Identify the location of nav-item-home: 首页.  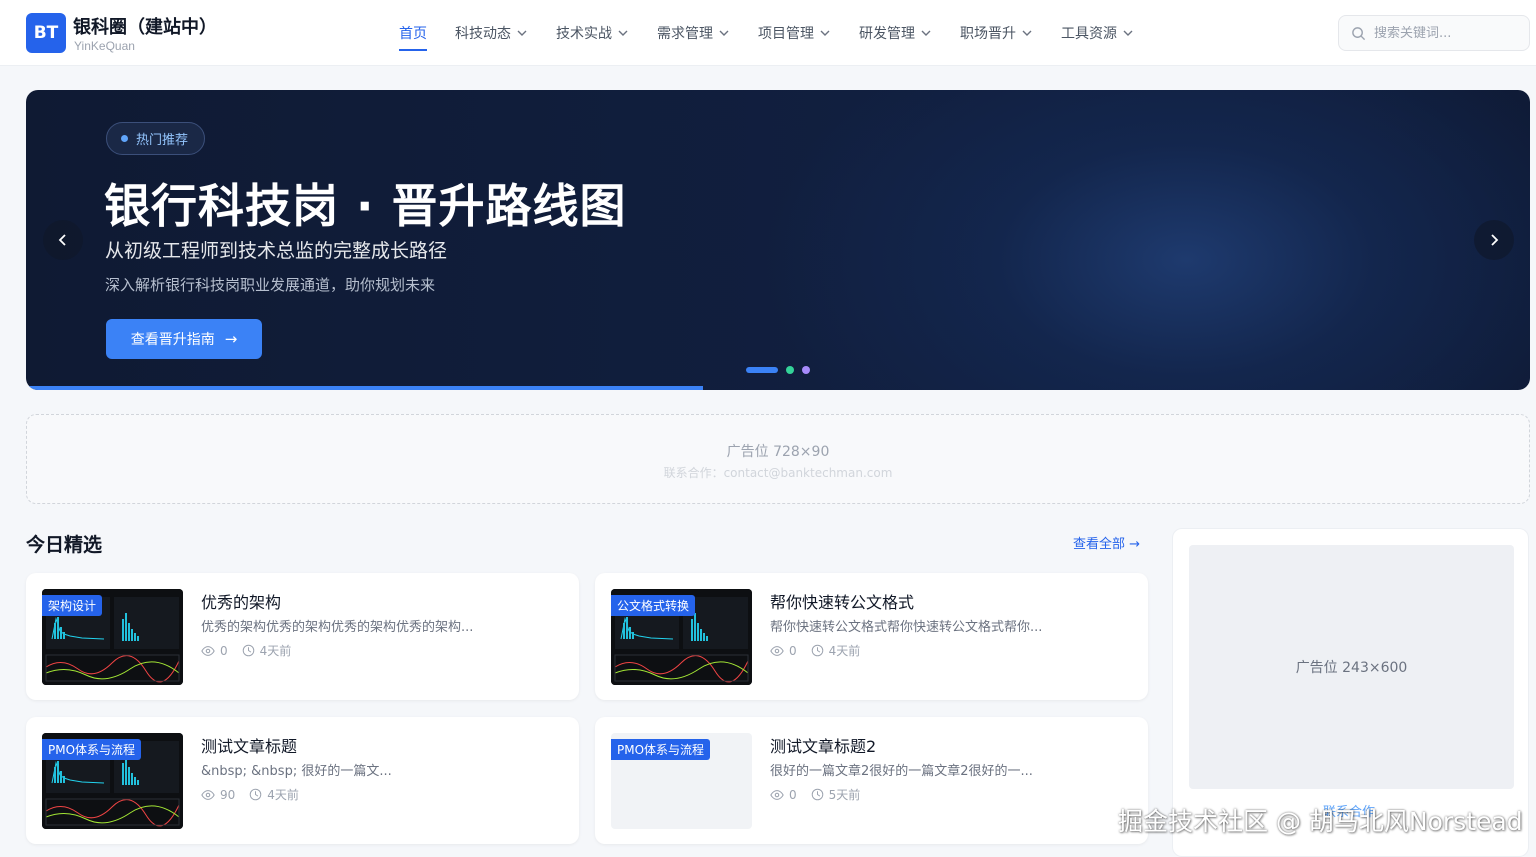
(413, 33).